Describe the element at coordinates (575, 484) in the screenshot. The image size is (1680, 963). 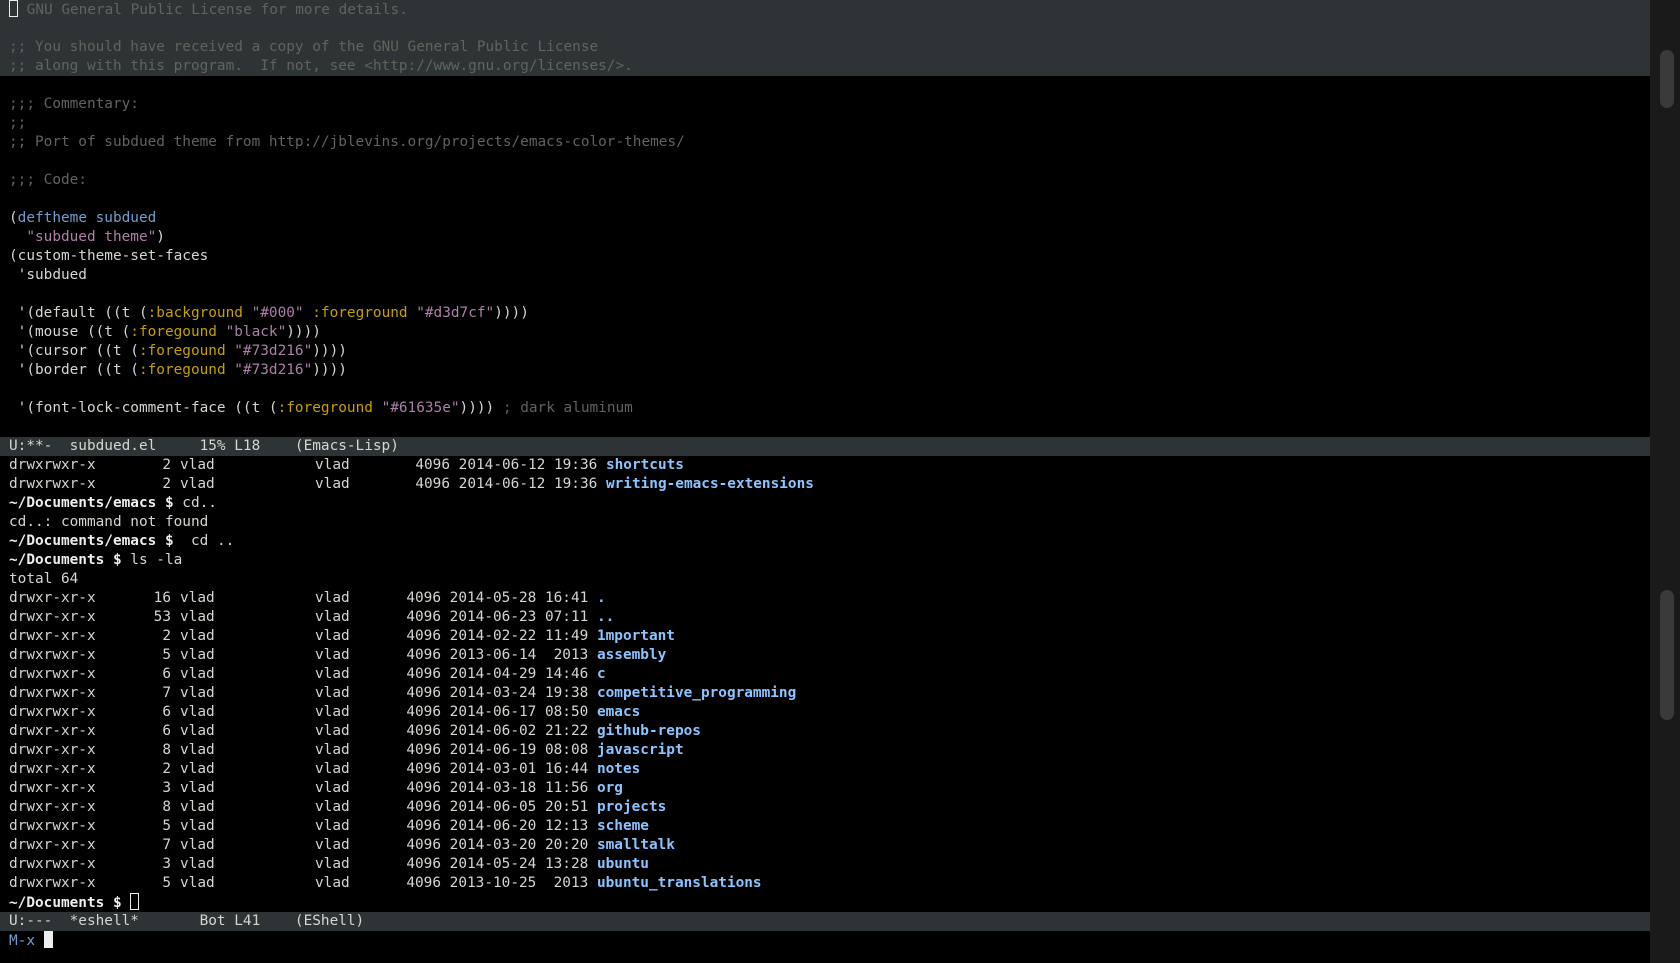
I see `time: 19:36` at that location.